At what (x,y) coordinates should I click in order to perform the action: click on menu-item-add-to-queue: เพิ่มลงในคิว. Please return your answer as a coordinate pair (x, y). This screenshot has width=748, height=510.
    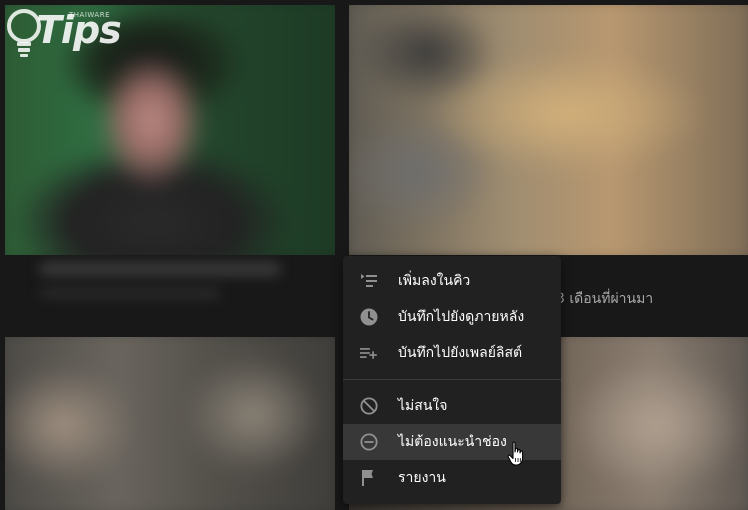
    Looking at the image, I should click on (452, 281).